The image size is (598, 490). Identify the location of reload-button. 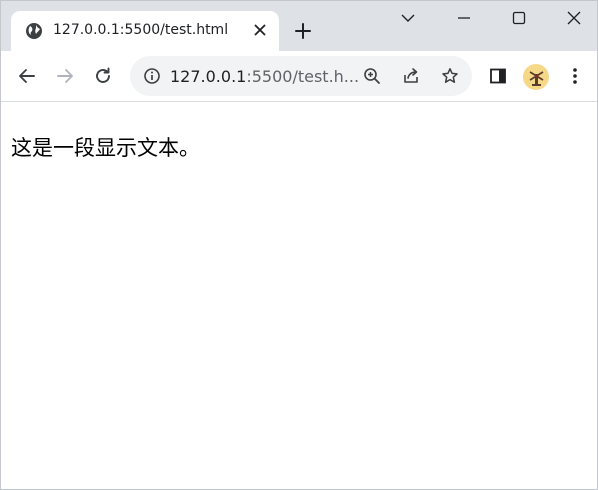
(103, 76).